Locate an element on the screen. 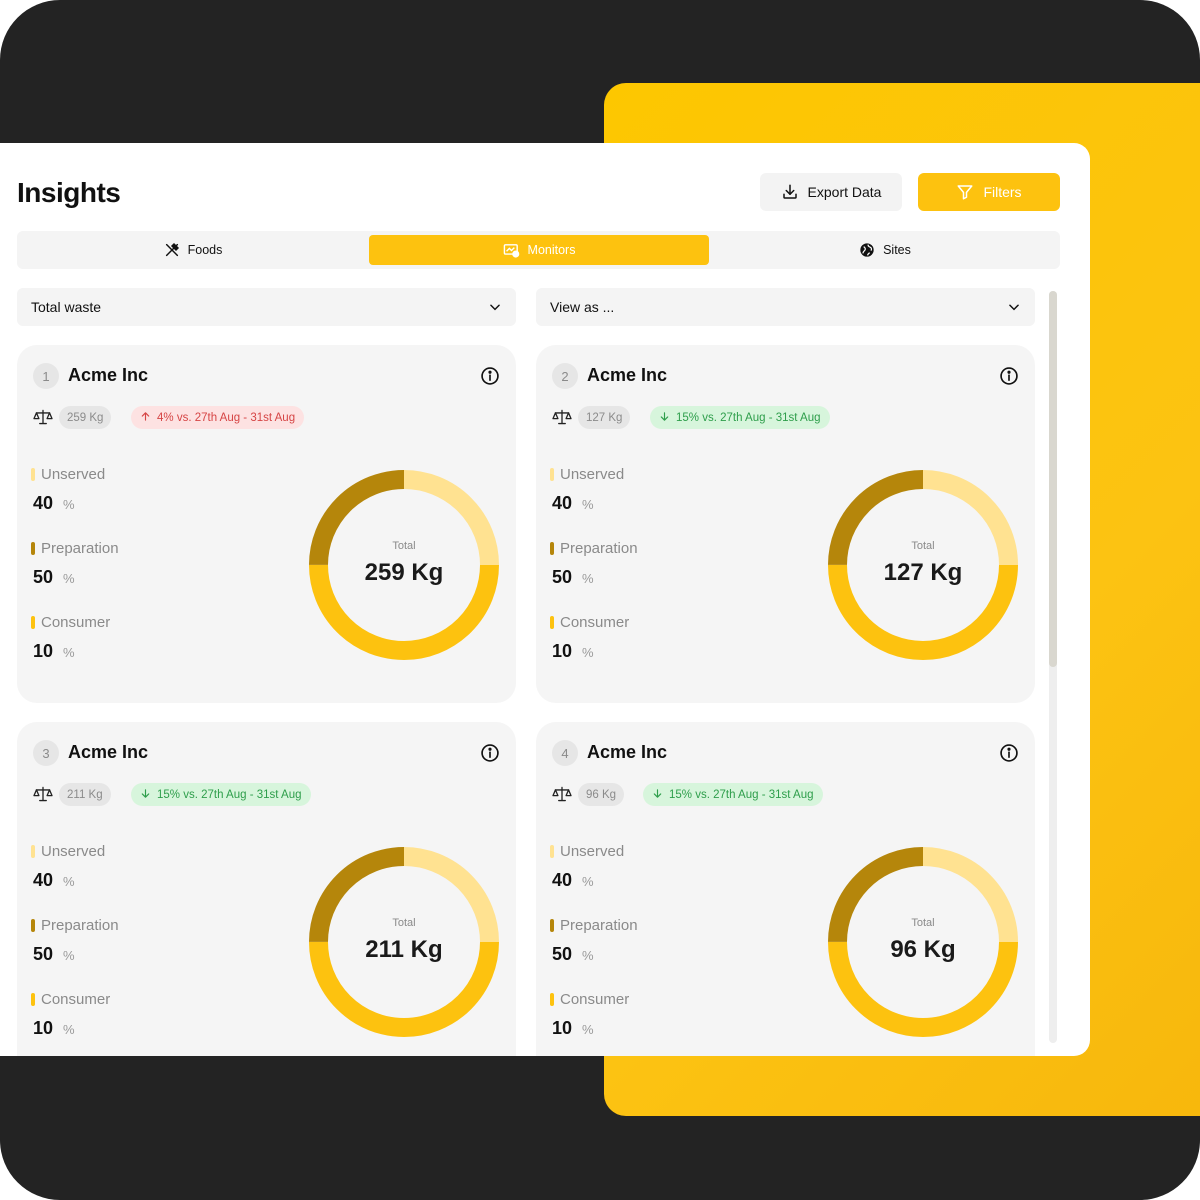  export-data-button: Export Data is located at coordinates (831, 192).